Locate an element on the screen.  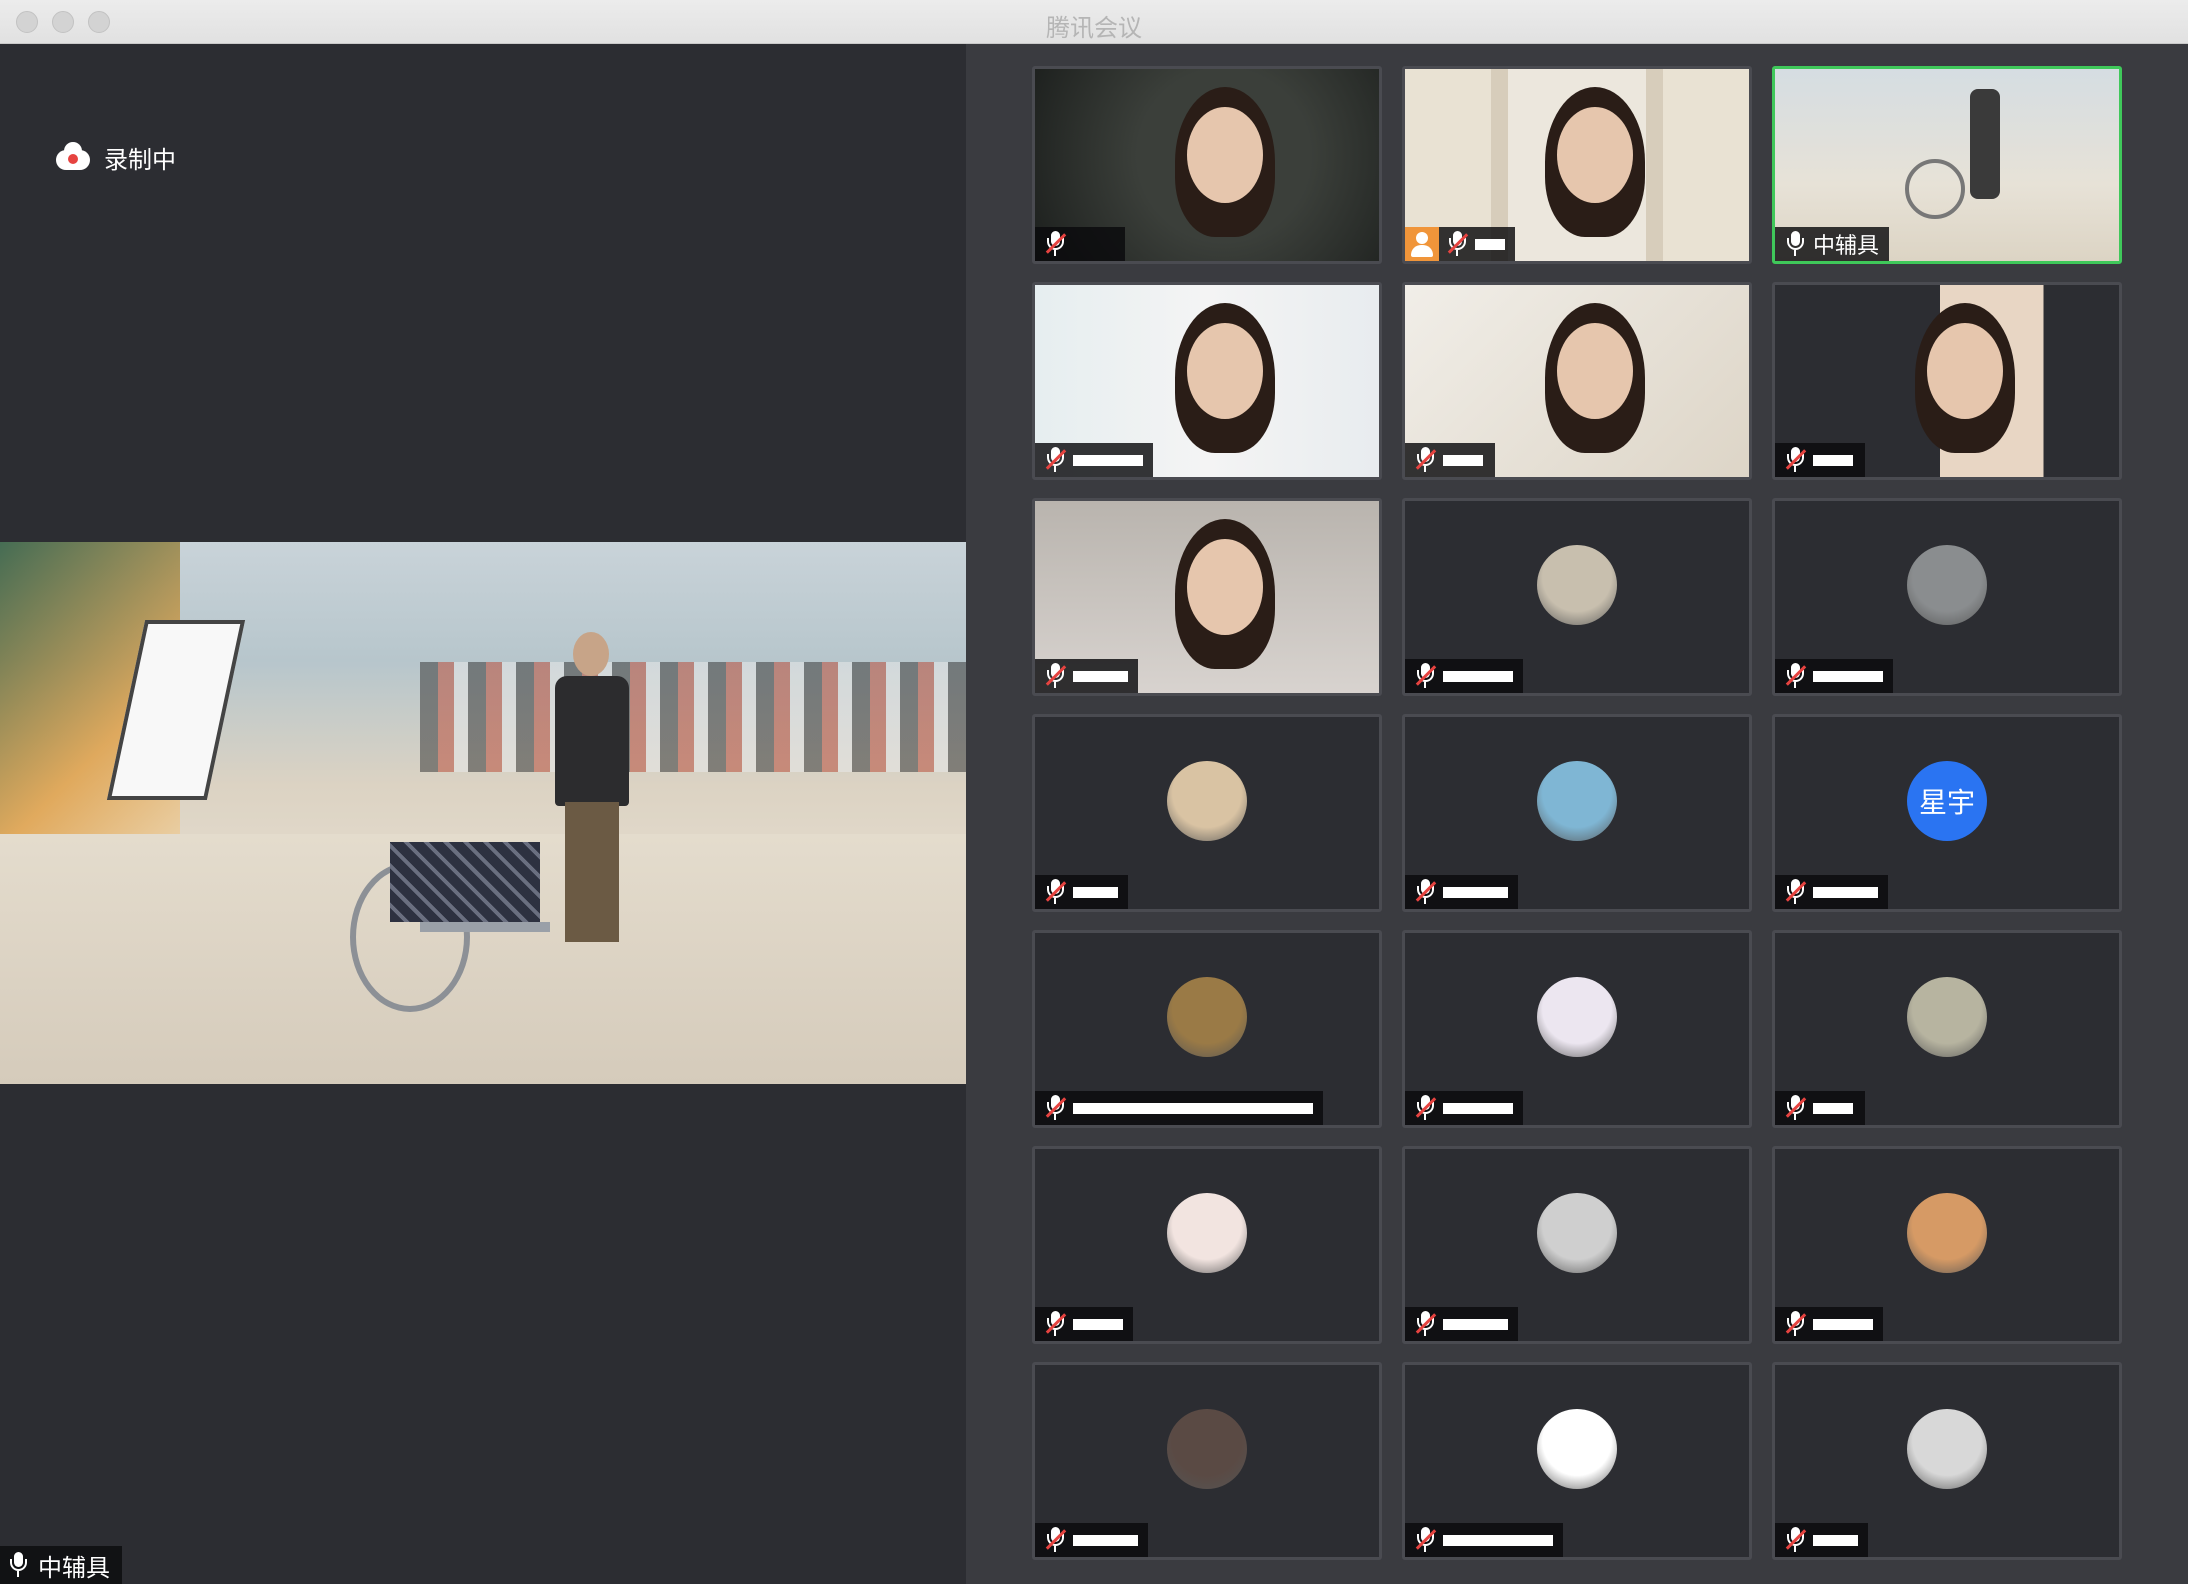
main-speaker-nametag: 中辅具 is located at coordinates (61, 1565).